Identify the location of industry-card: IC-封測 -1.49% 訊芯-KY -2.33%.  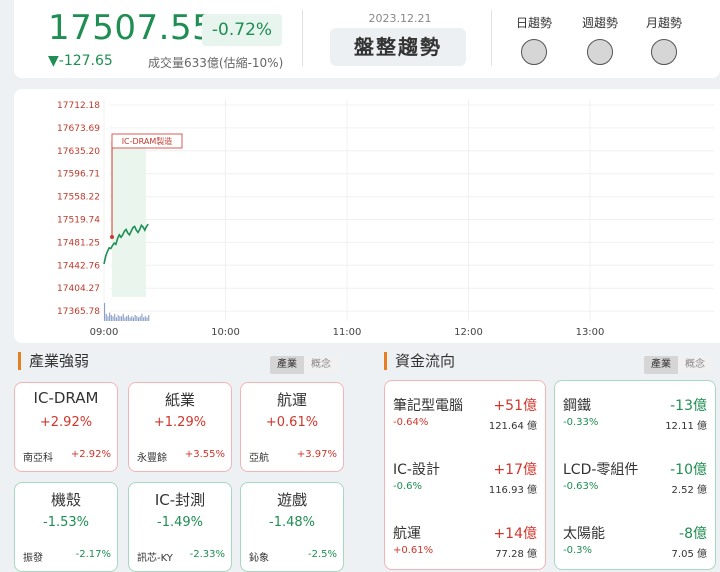
(180, 527).